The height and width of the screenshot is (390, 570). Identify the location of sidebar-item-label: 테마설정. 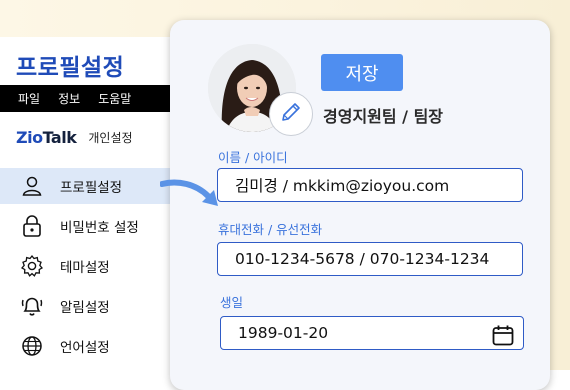
(85, 268).